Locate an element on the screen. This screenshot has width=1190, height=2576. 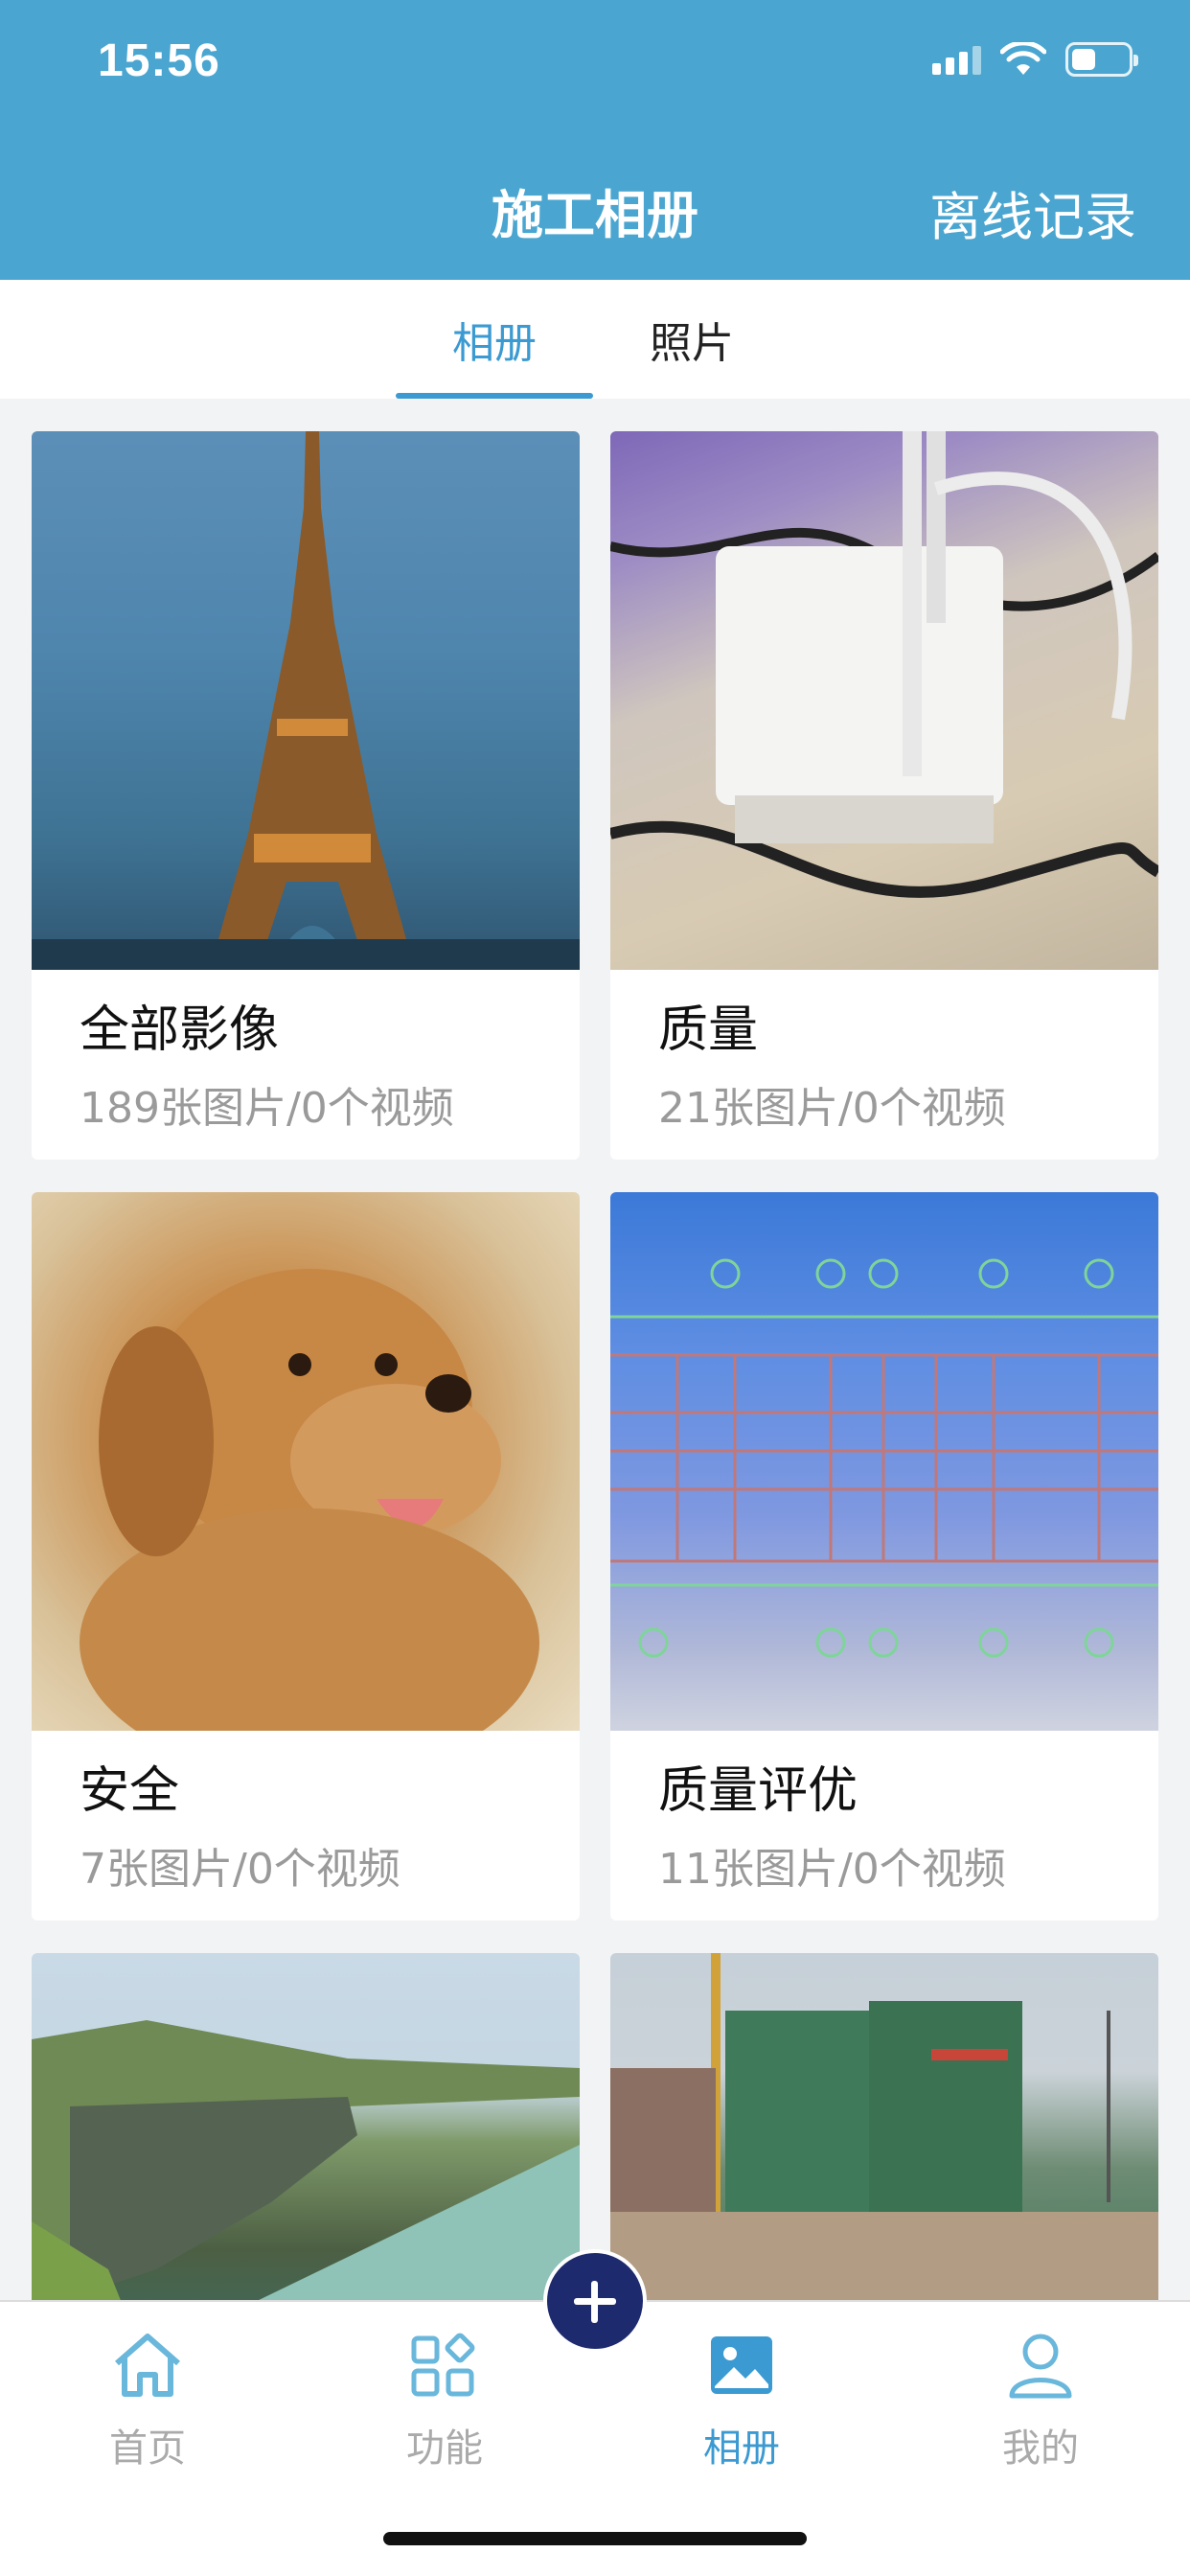
nav-item-functions: 功能 is located at coordinates (445, 2398).